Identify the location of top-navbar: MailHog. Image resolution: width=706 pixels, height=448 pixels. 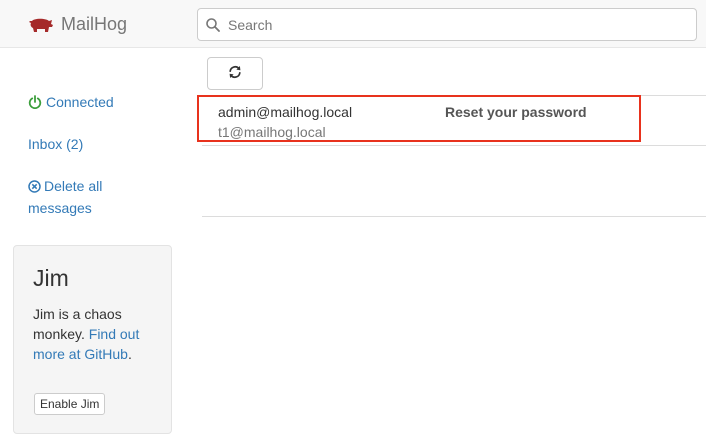
(353, 24).